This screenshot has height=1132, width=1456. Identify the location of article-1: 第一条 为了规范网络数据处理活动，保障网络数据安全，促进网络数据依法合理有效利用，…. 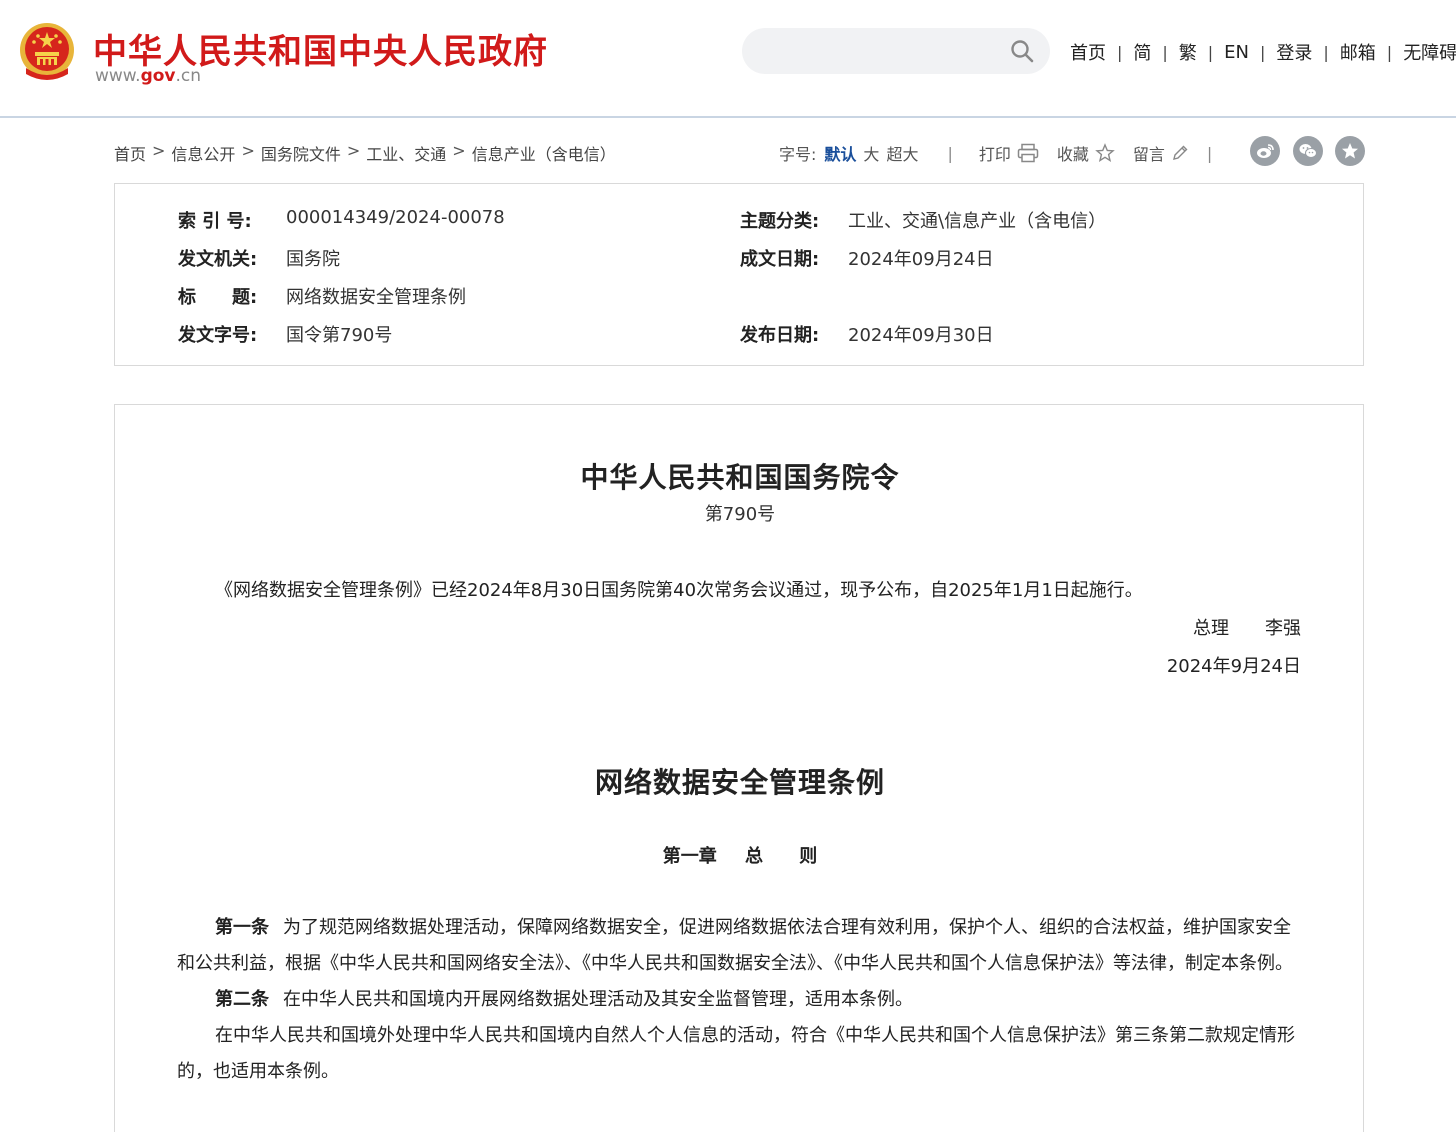
(741, 946).